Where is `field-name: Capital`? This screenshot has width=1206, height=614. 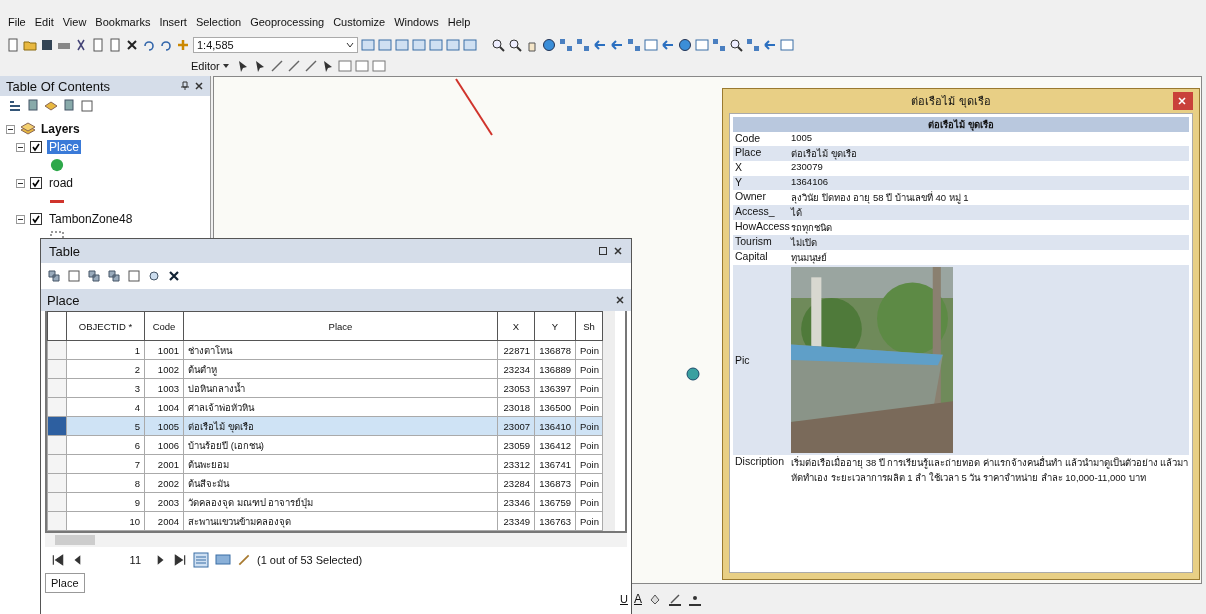
field-name: Capital is located at coordinates (751, 256).